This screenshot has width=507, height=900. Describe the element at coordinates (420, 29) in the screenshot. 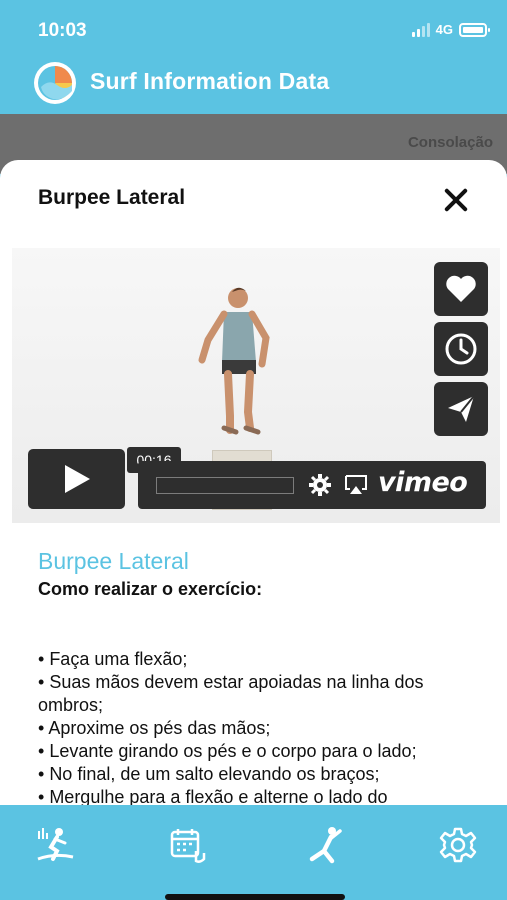

I see `signal-icon` at that location.